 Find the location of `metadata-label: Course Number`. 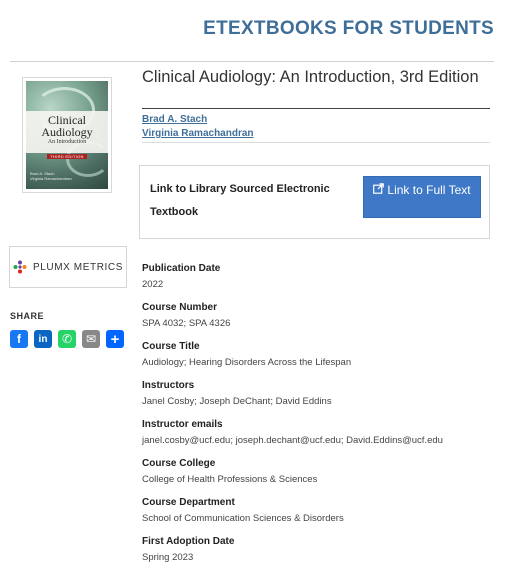

metadata-label: Course Number is located at coordinates (180, 307).